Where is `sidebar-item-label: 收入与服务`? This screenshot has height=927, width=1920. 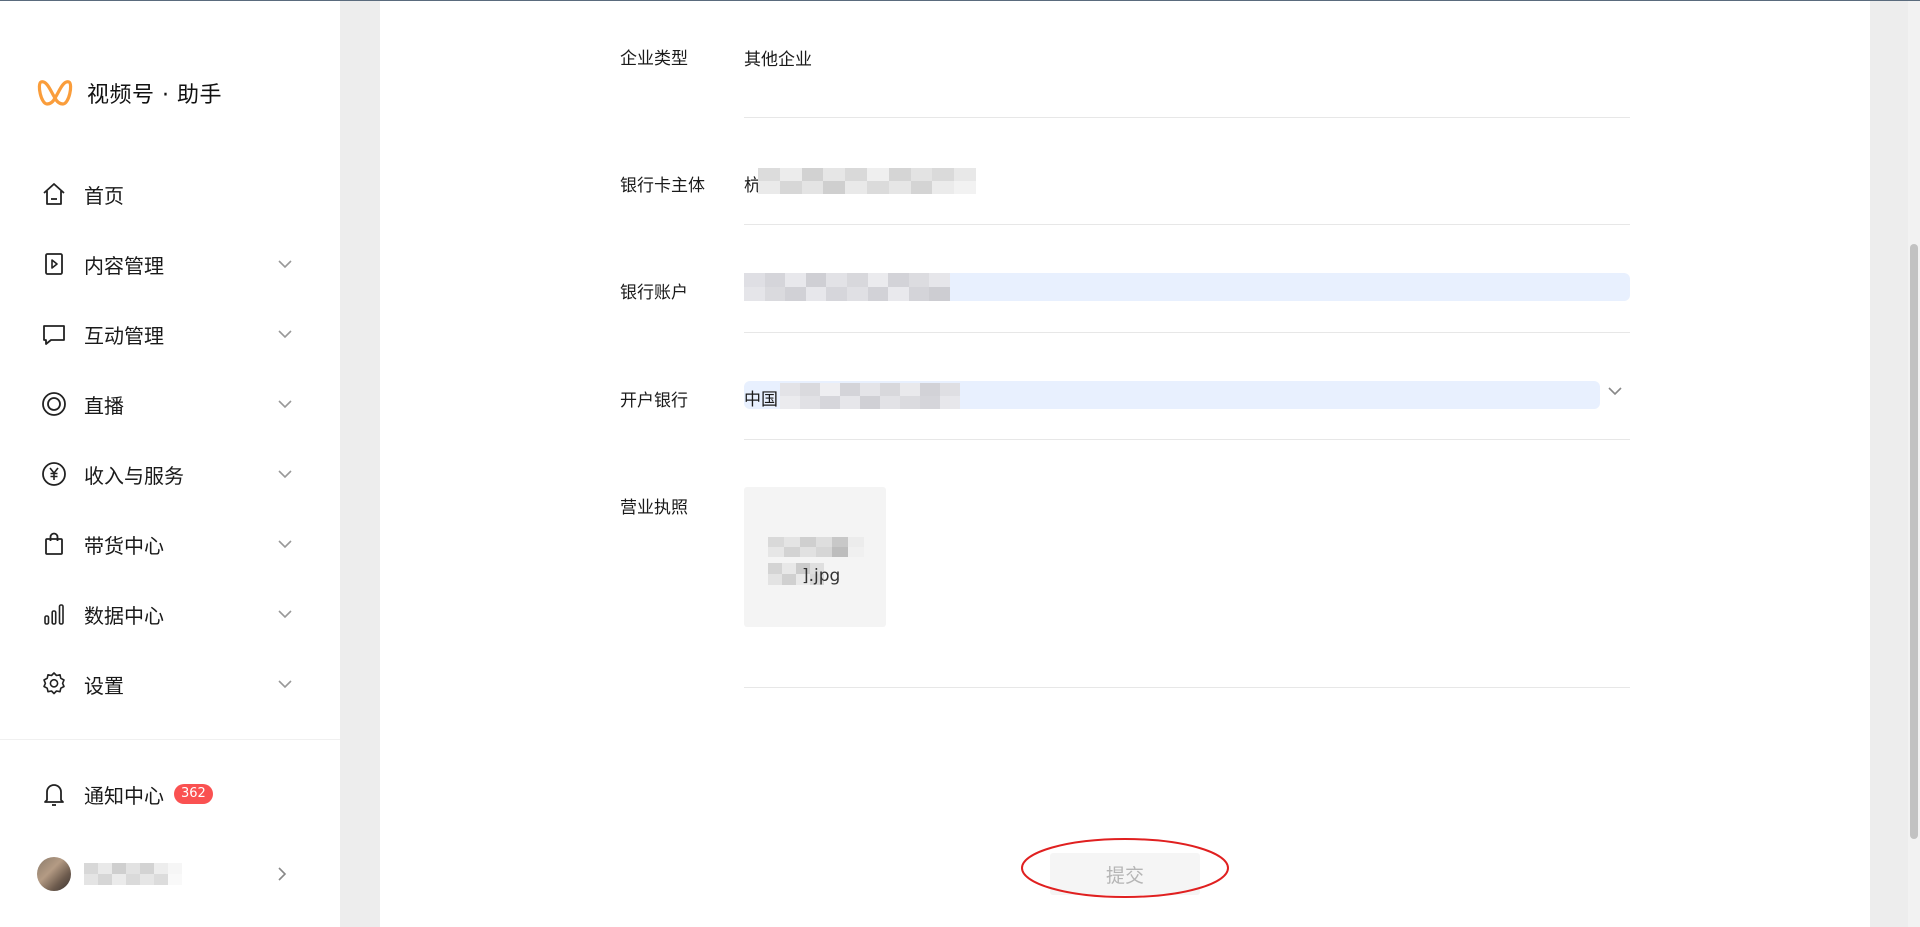
sidebar-item-label: 收入与服务 is located at coordinates (134, 475).